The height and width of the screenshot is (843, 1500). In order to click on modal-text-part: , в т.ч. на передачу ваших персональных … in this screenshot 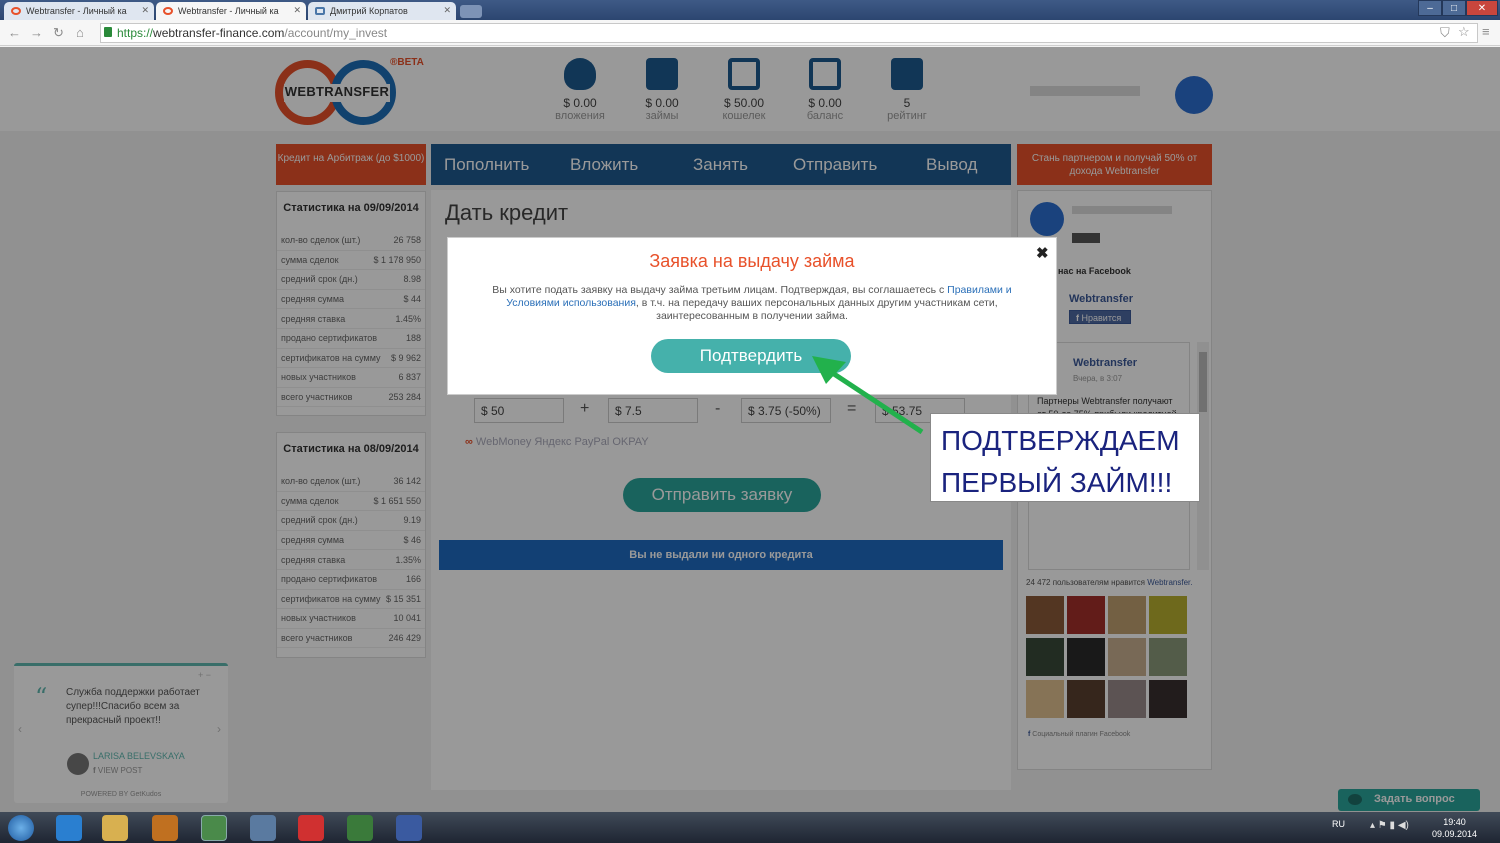, I will do `click(816, 309)`.